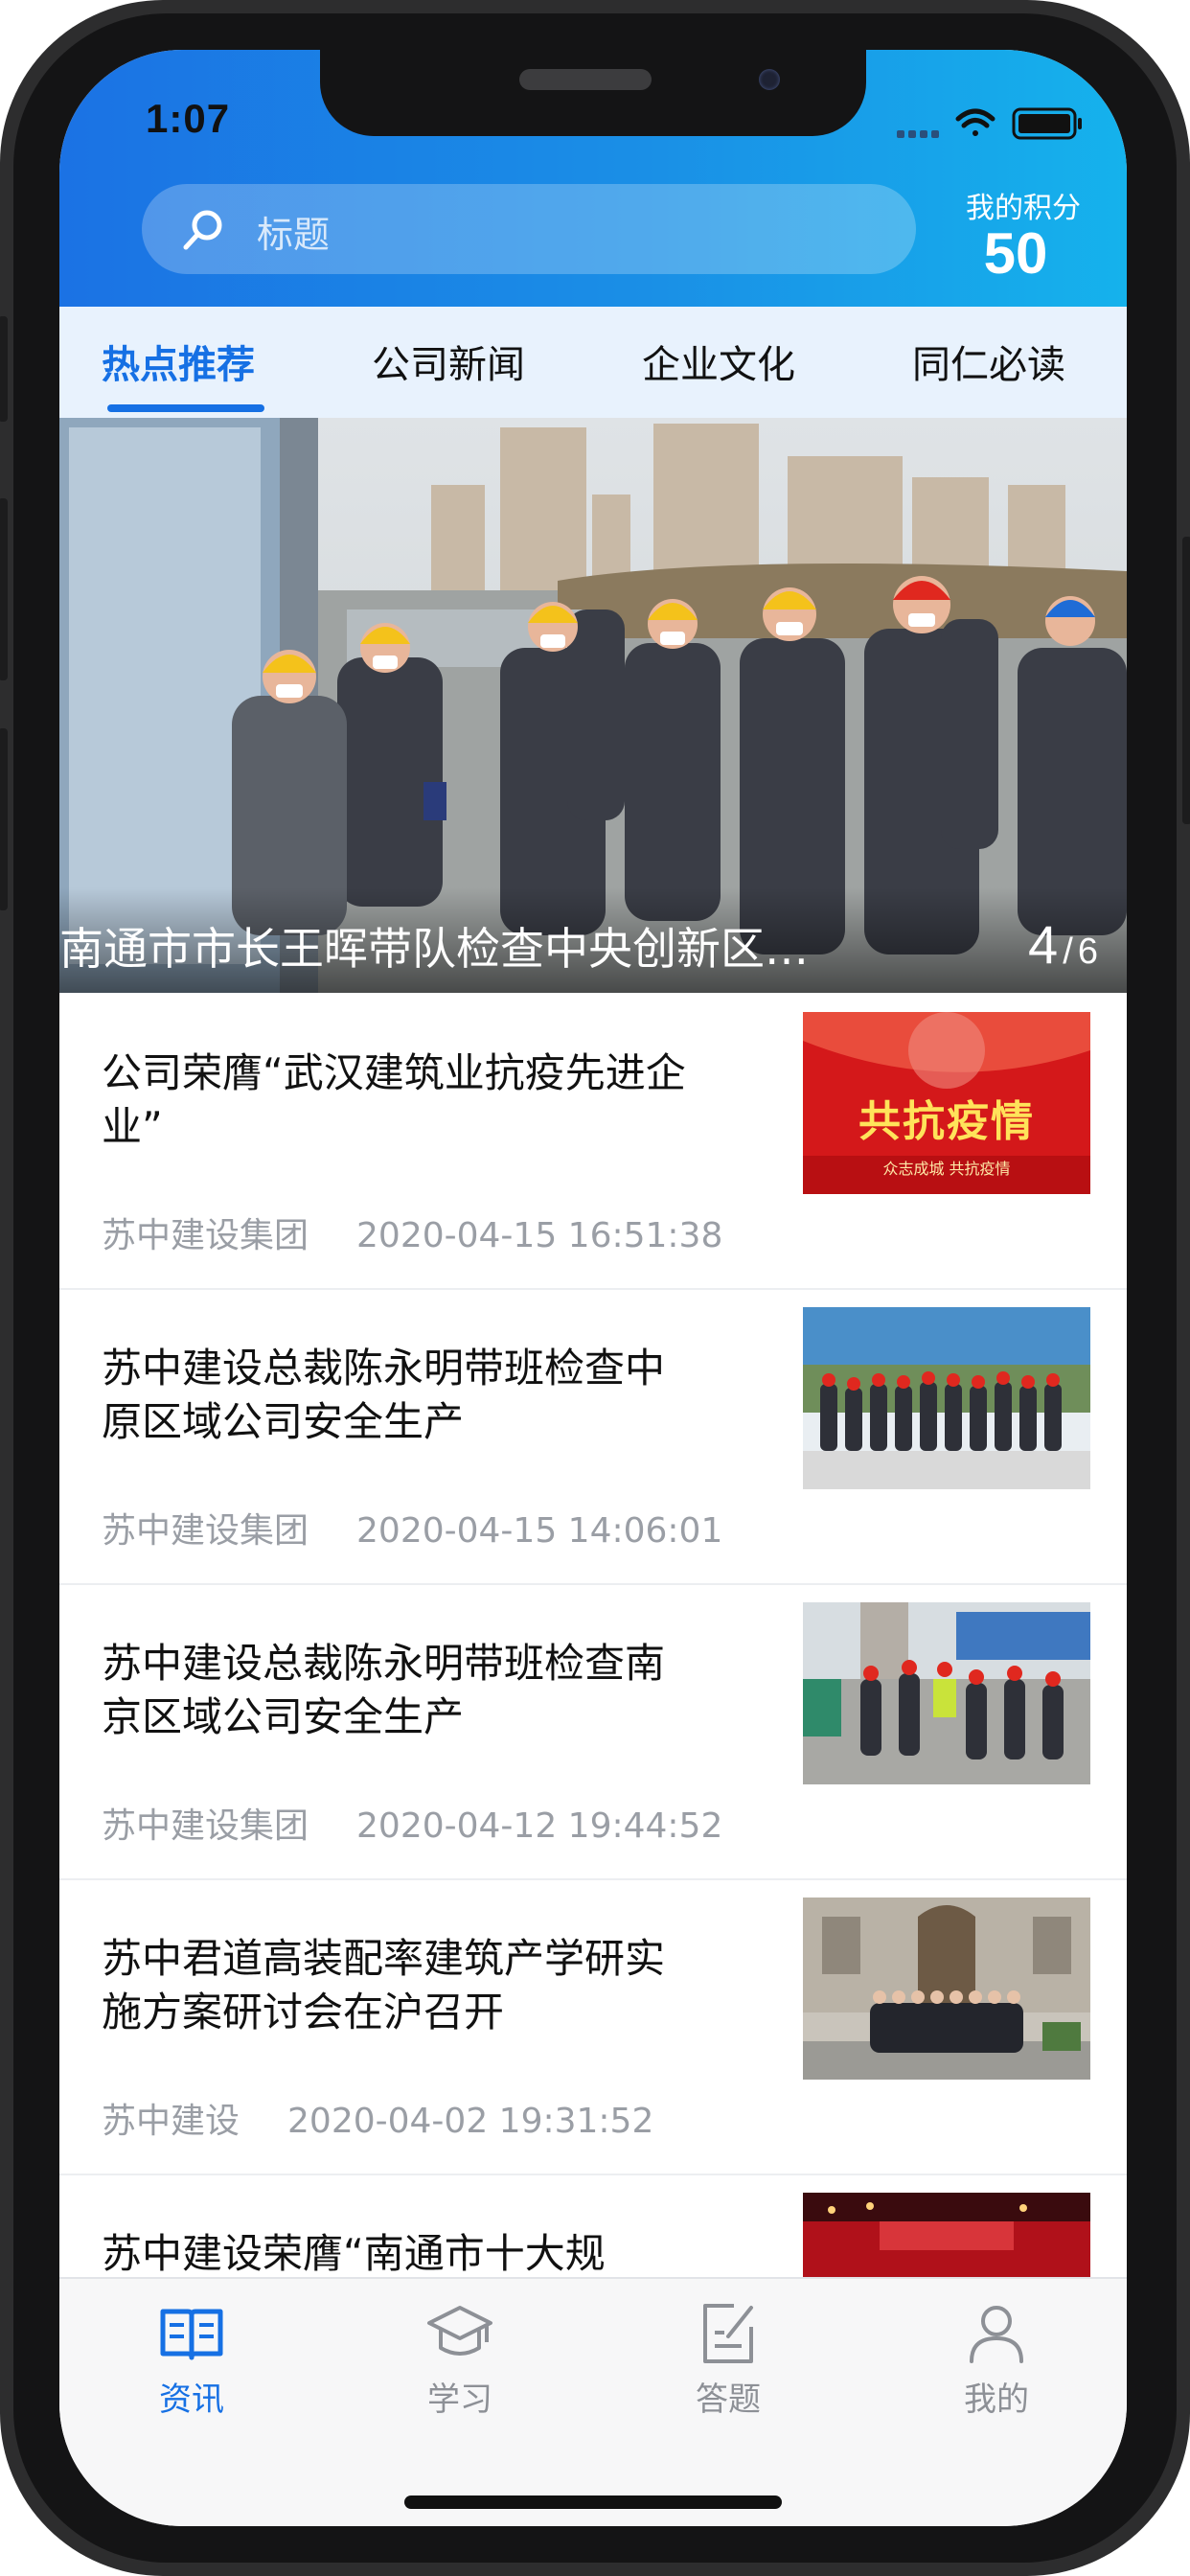 This screenshot has width=1190, height=2576. Describe the element at coordinates (399, 2252) in the screenshot. I see `news-title: 苏中建设荣膺“南通市十大规` at that location.